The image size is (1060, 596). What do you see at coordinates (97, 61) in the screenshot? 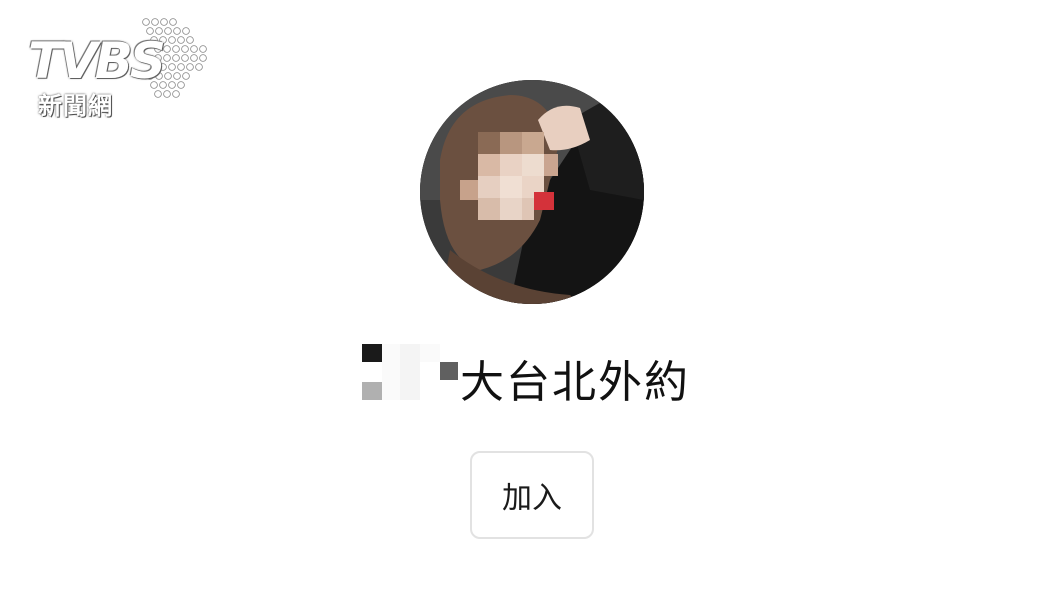
I see `logo-wordmark: TVBS` at bounding box center [97, 61].